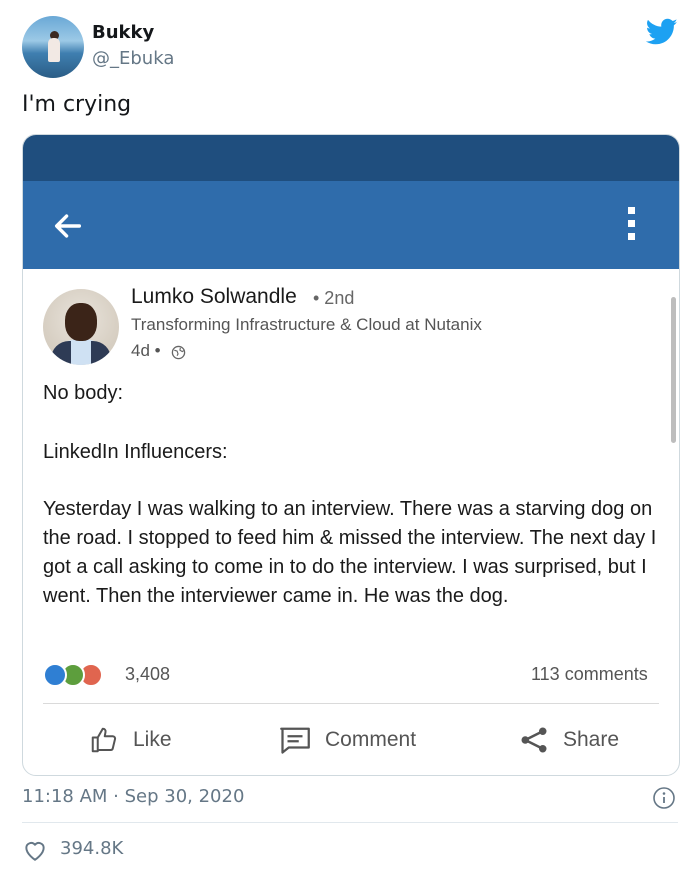 The width and height of the screenshot is (700, 877). I want to click on reactions-count: 3,408, so click(148, 674).